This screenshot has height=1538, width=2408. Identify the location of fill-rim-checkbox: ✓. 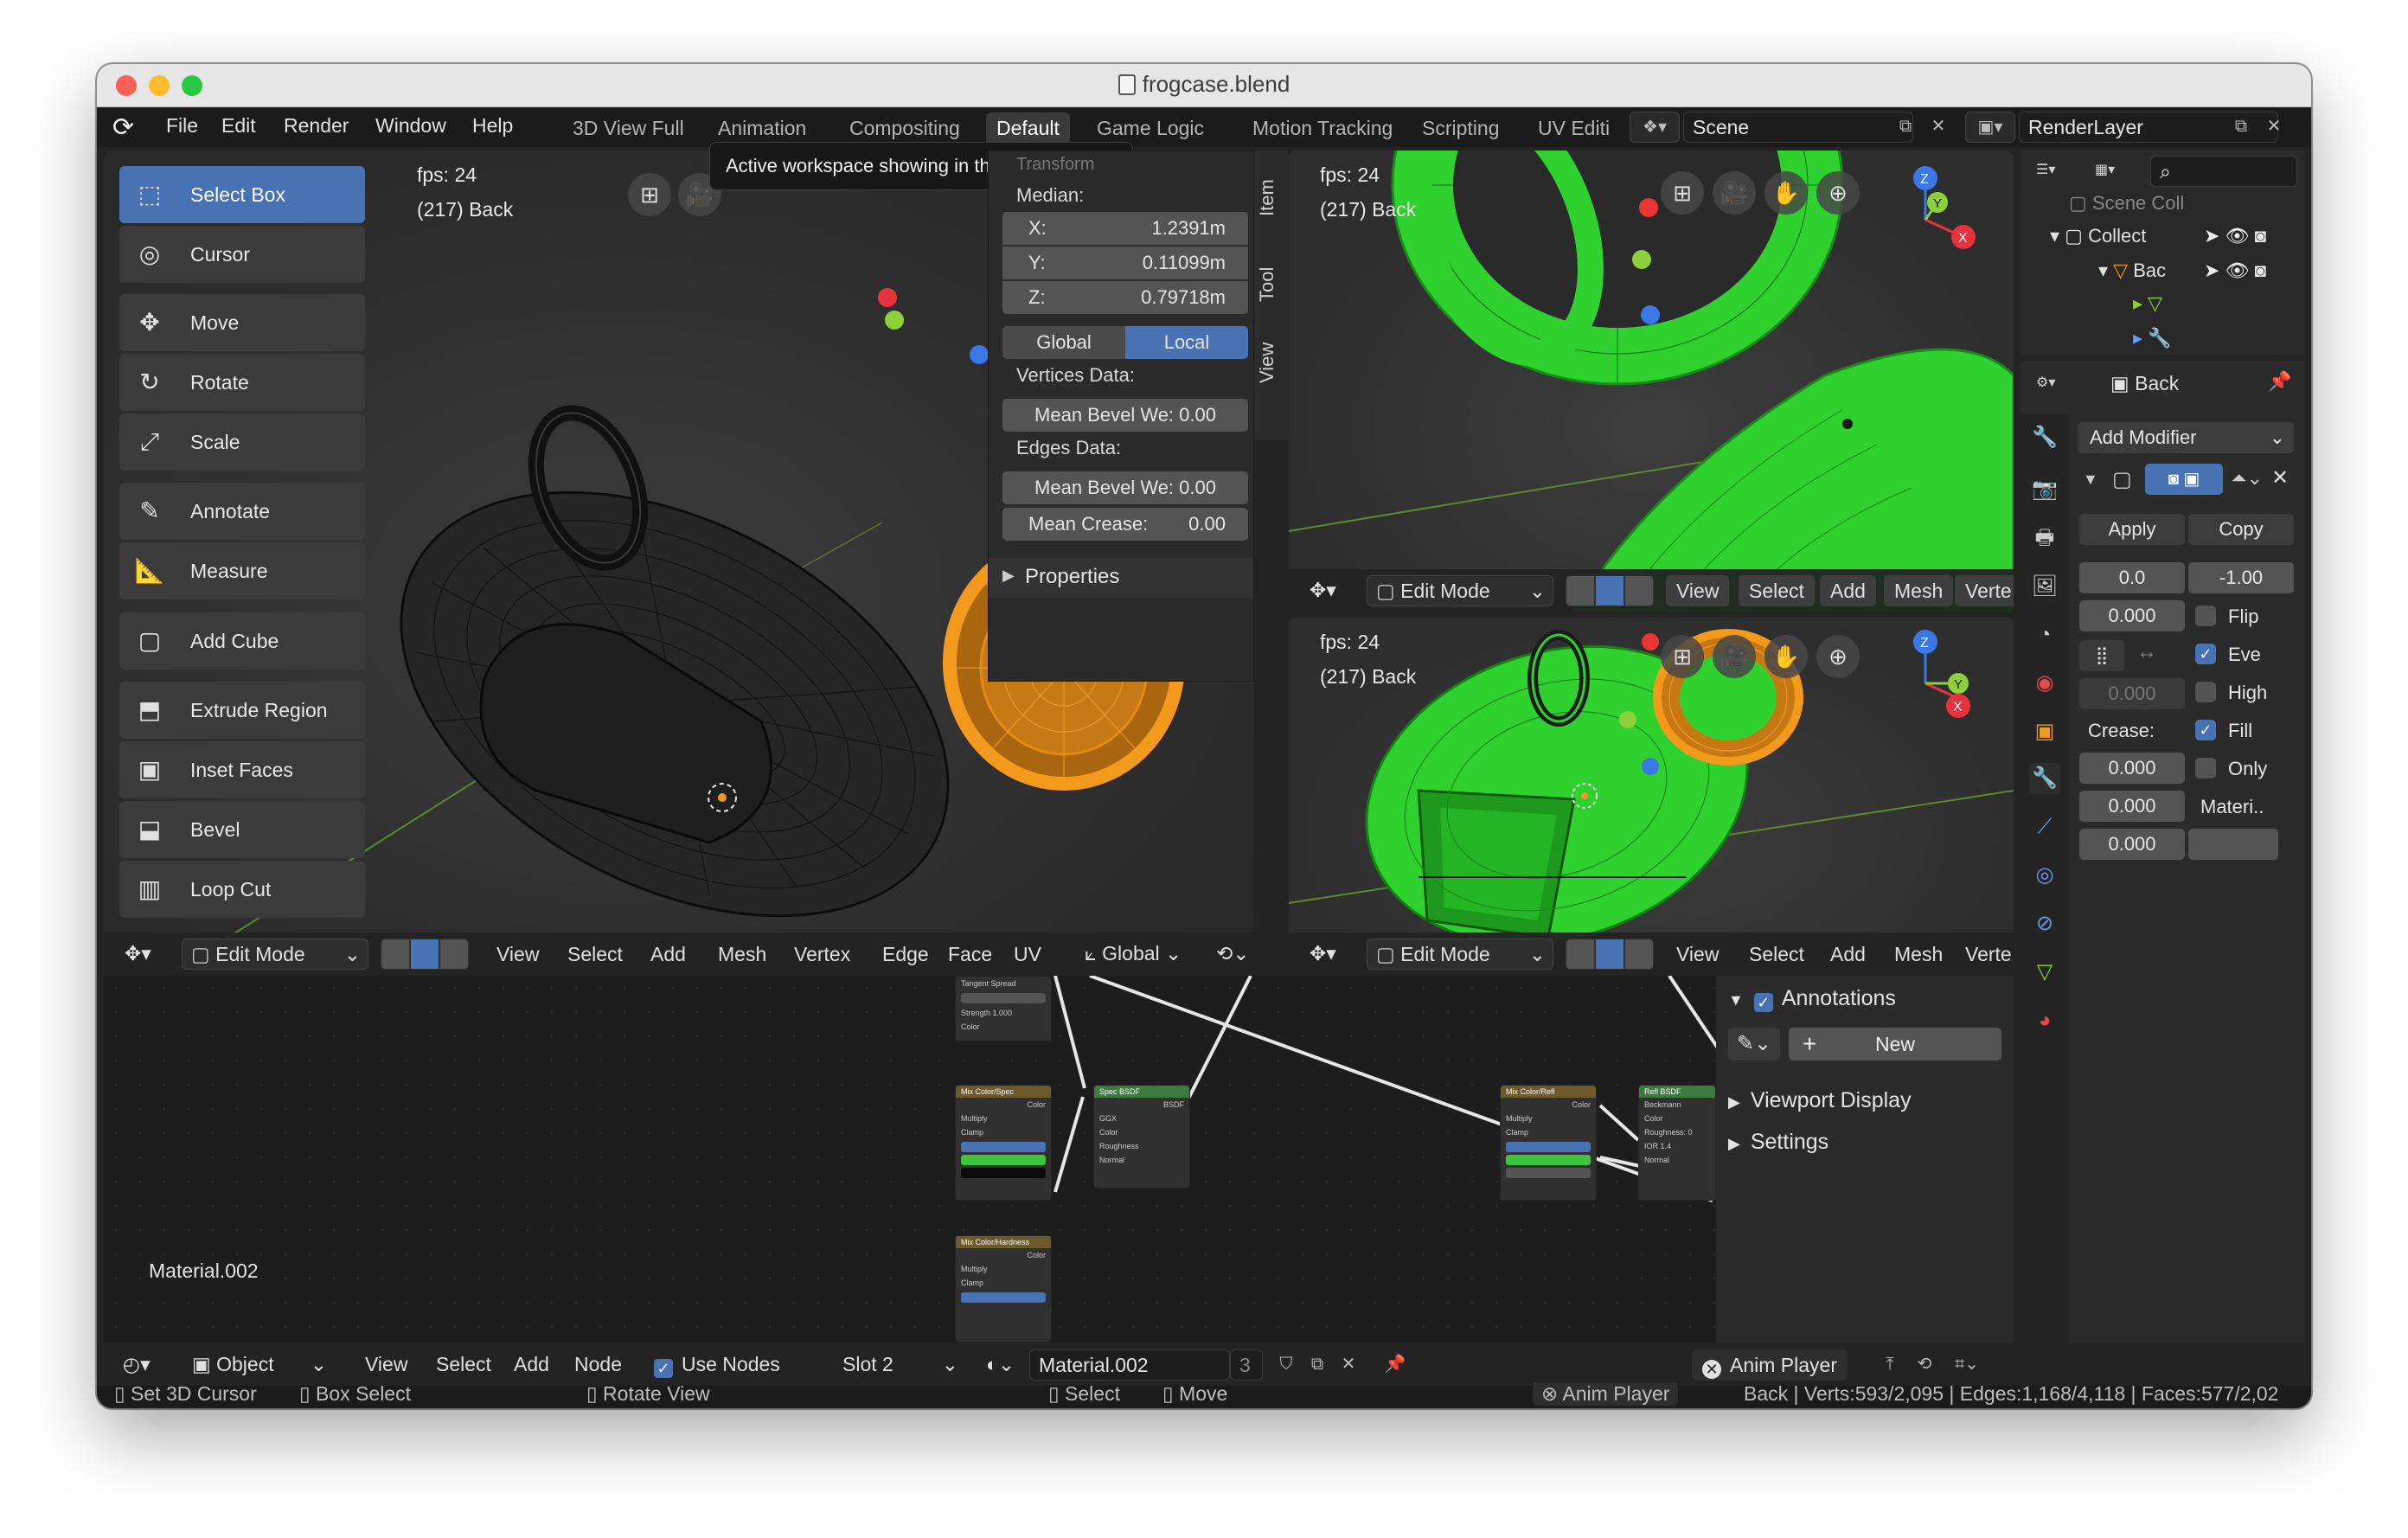
(2205, 730).